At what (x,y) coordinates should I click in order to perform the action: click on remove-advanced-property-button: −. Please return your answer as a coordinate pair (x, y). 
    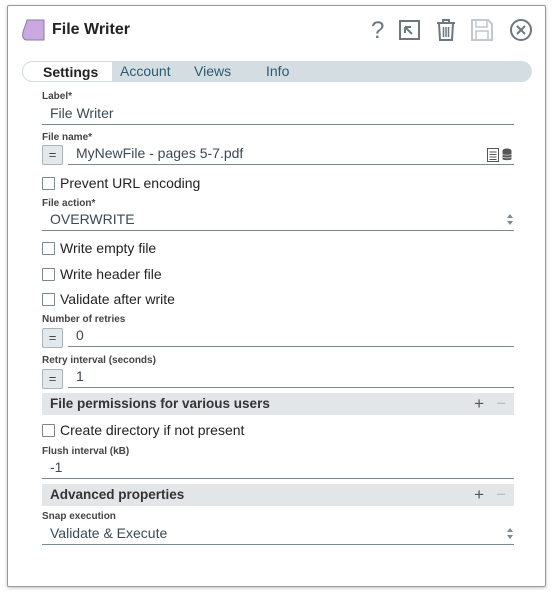
    Looking at the image, I should click on (501, 495).